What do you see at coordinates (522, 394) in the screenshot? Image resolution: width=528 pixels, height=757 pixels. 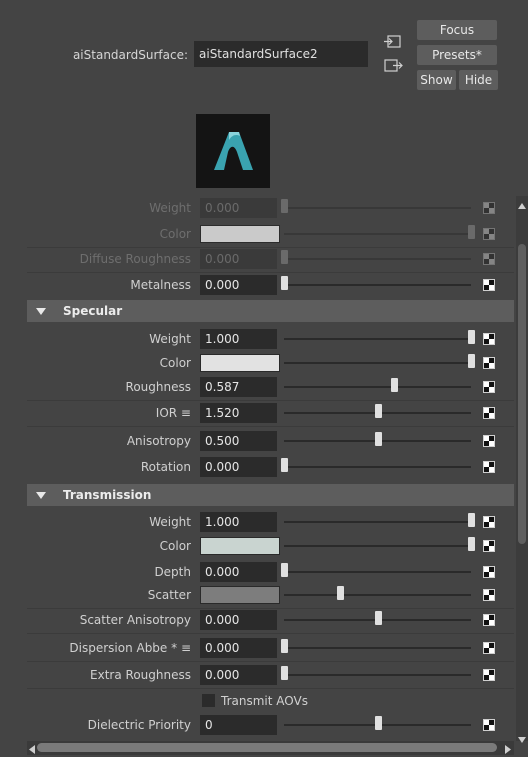 I see `vertical-scroll-thumb` at bounding box center [522, 394].